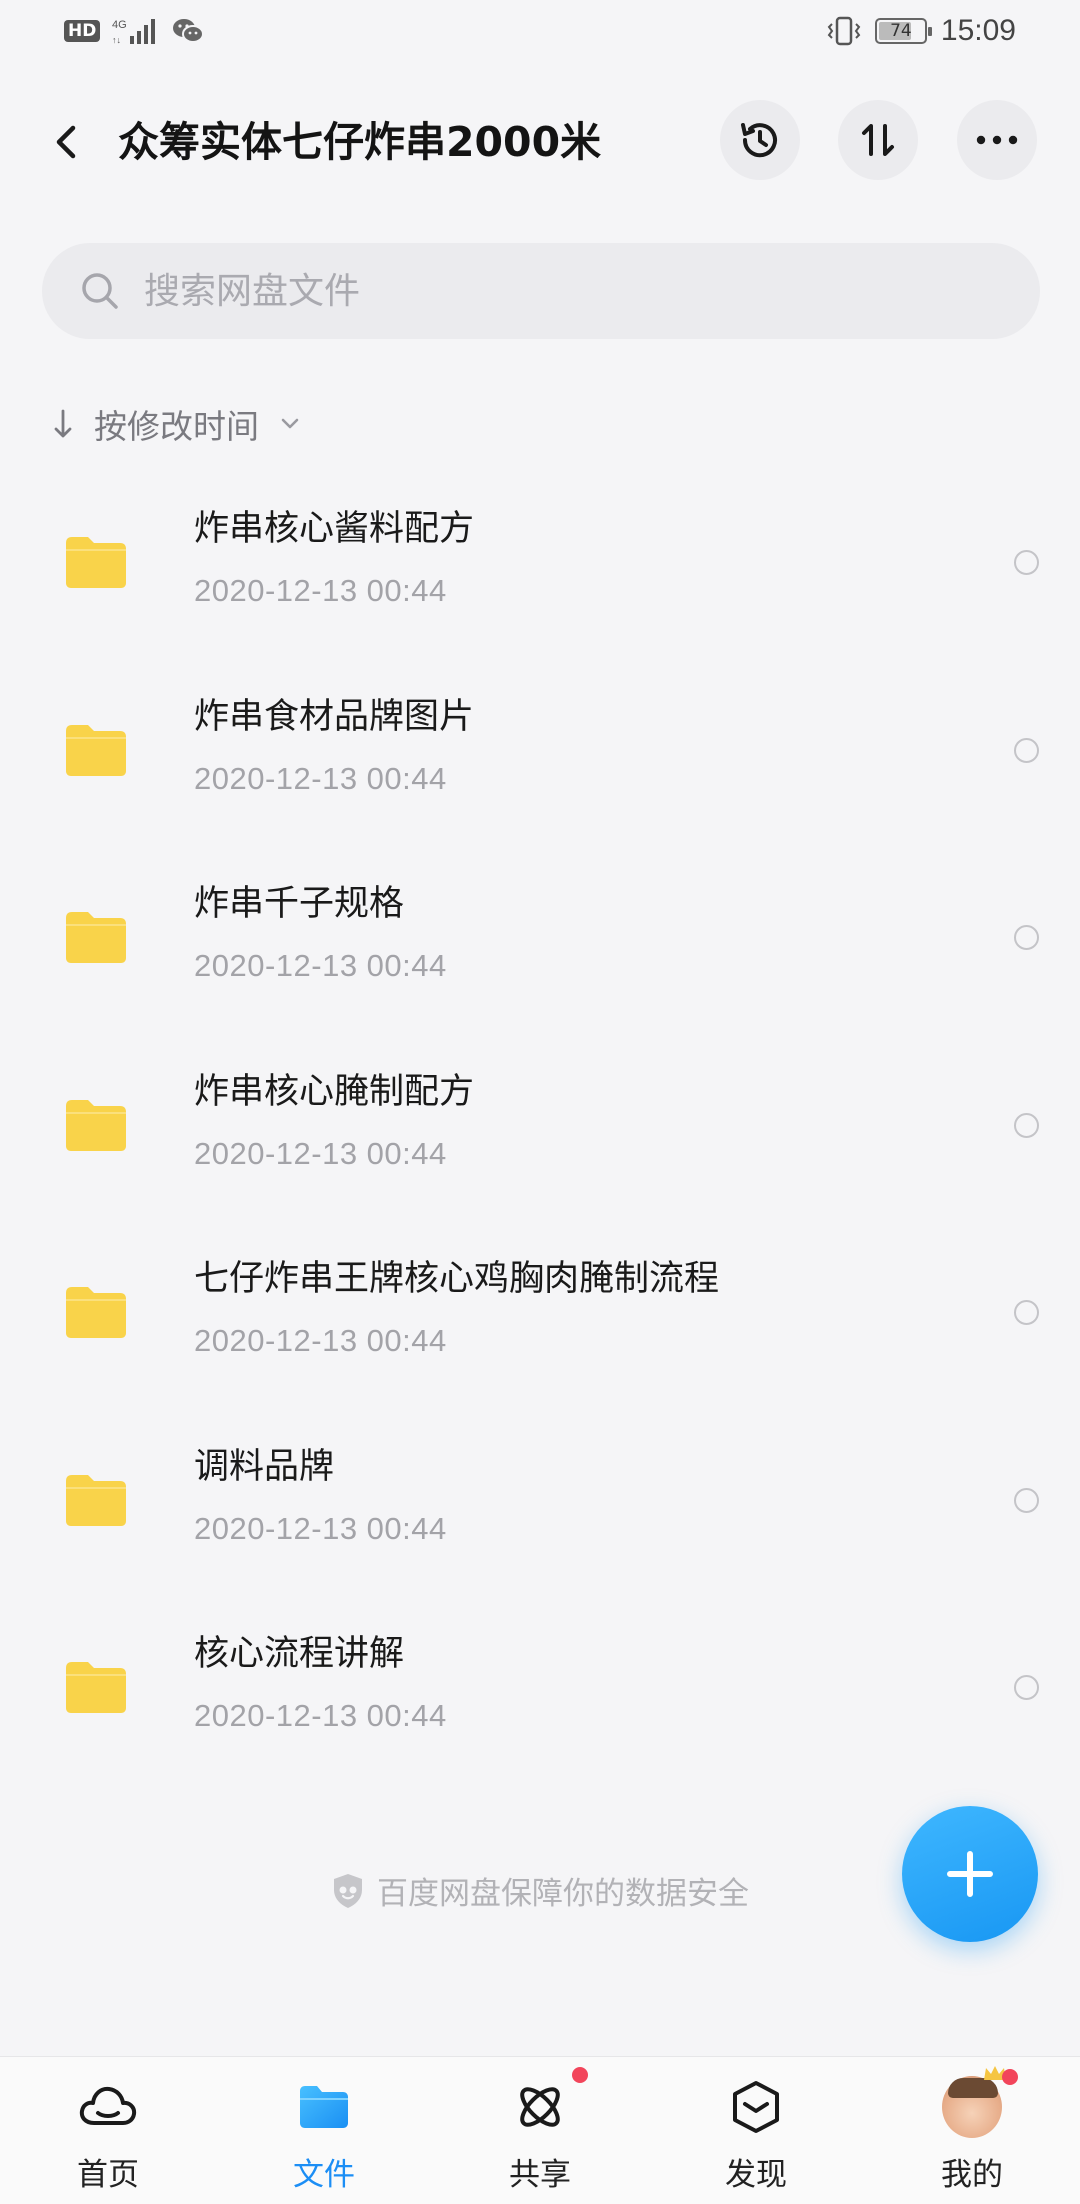  I want to click on clock: 15:09, so click(978, 30).